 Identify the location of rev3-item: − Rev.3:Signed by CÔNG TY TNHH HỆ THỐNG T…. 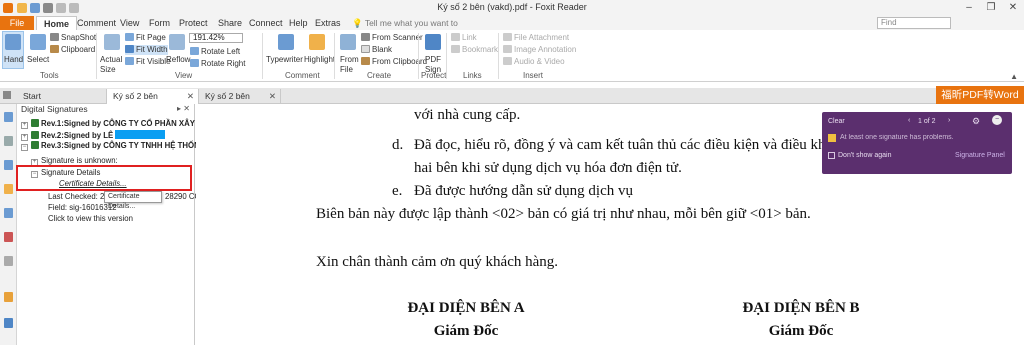
(122, 146).